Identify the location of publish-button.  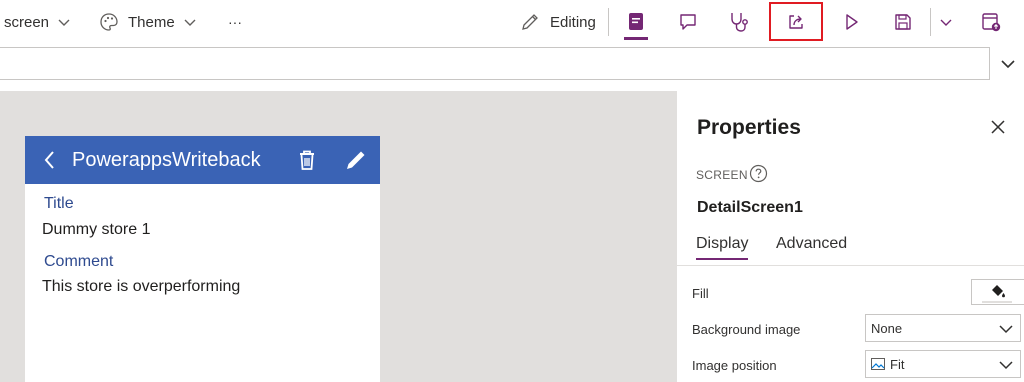
(991, 22).